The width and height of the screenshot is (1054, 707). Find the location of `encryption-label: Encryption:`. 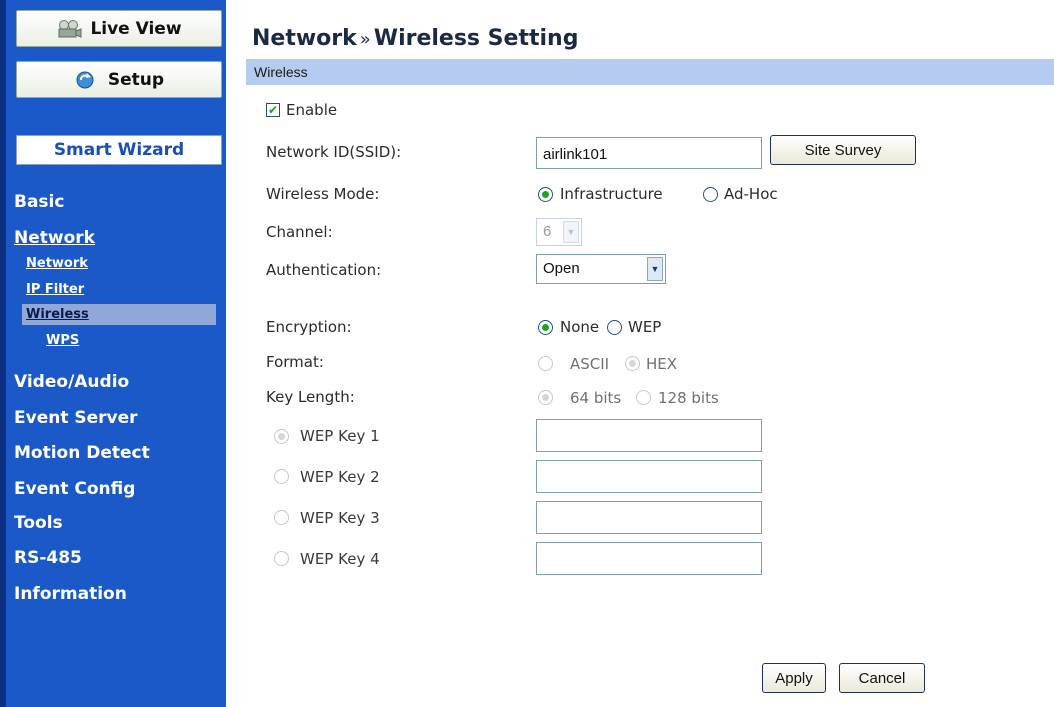

encryption-label: Encryption: is located at coordinates (309, 327).